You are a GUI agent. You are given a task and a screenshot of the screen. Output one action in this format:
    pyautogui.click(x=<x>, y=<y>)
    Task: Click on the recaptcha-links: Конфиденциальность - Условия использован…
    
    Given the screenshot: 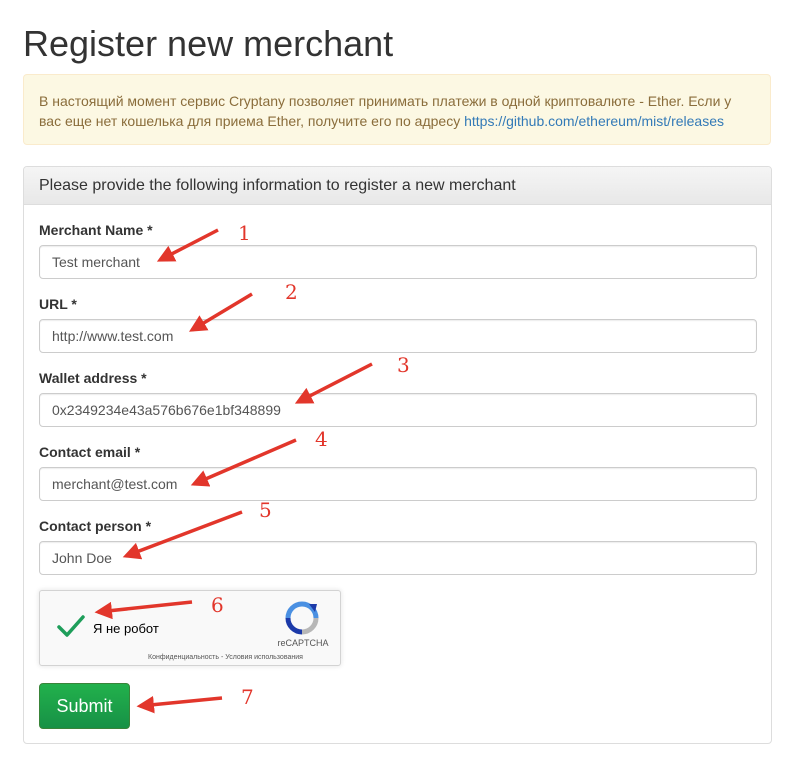 What is the action you would take?
    pyautogui.click(x=225, y=657)
    